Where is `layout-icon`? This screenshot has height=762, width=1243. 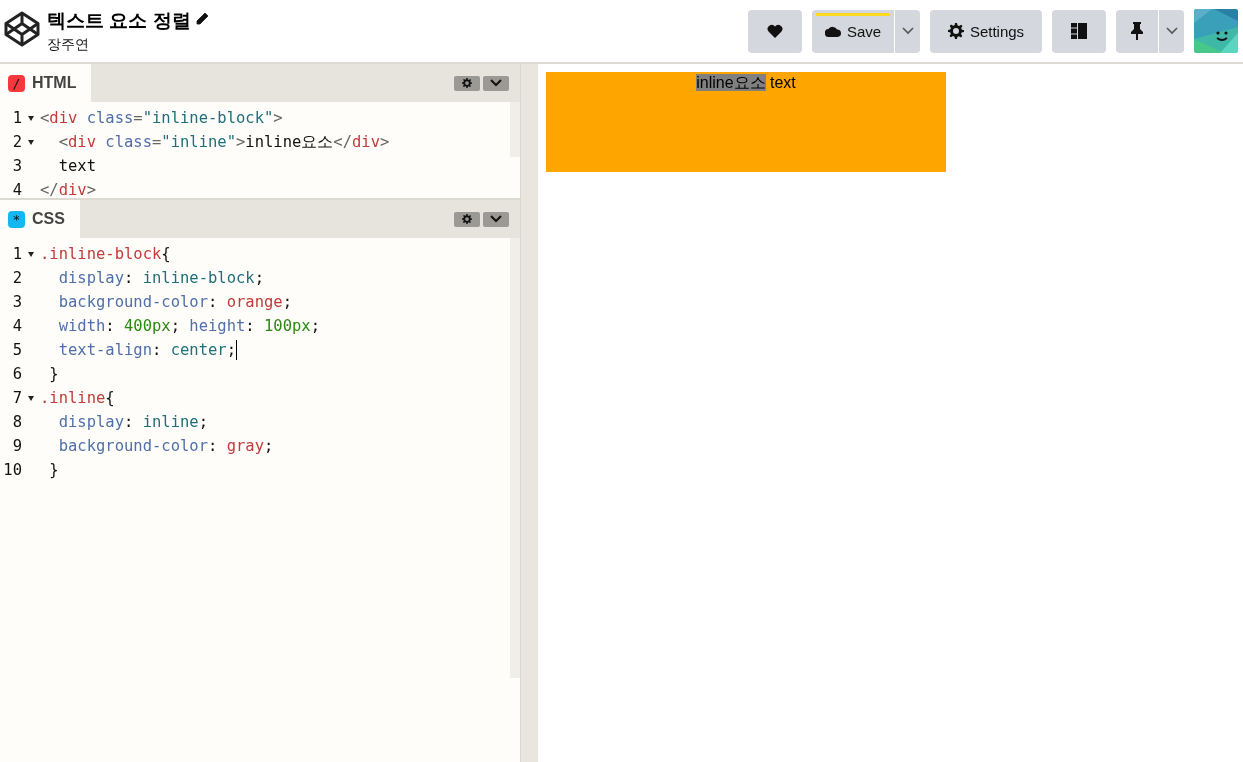 layout-icon is located at coordinates (1079, 31).